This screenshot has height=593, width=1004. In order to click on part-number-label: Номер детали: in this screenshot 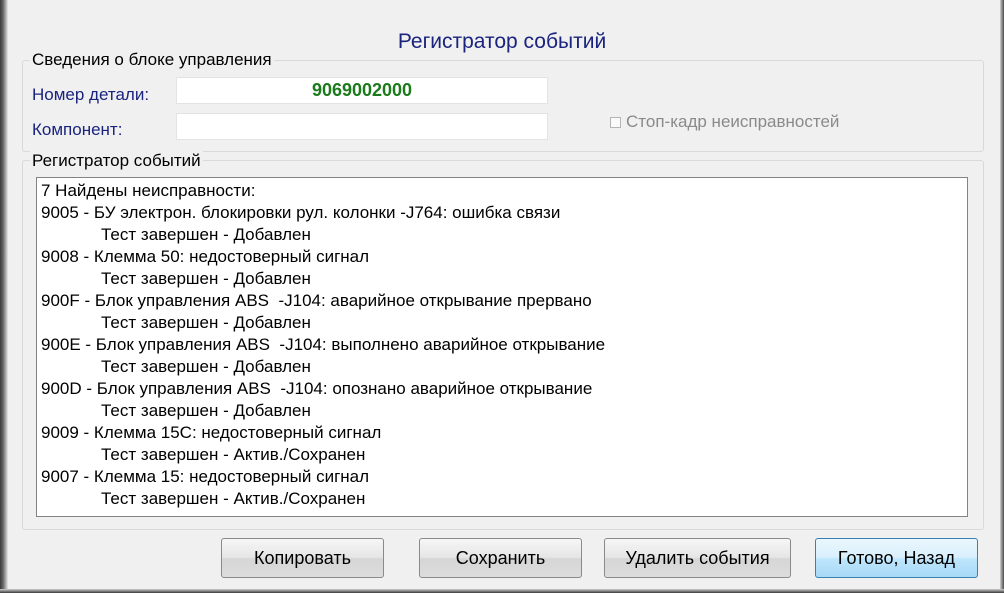, I will do `click(91, 94)`.